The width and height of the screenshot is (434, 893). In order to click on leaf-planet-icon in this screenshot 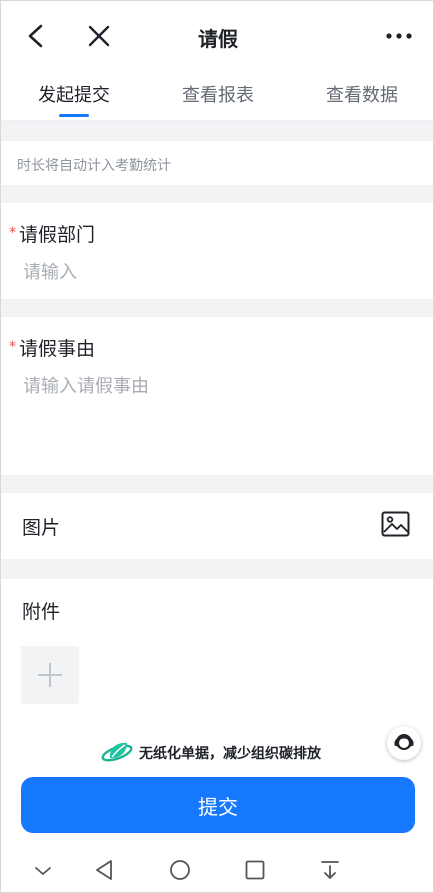, I will do `click(117, 752)`.